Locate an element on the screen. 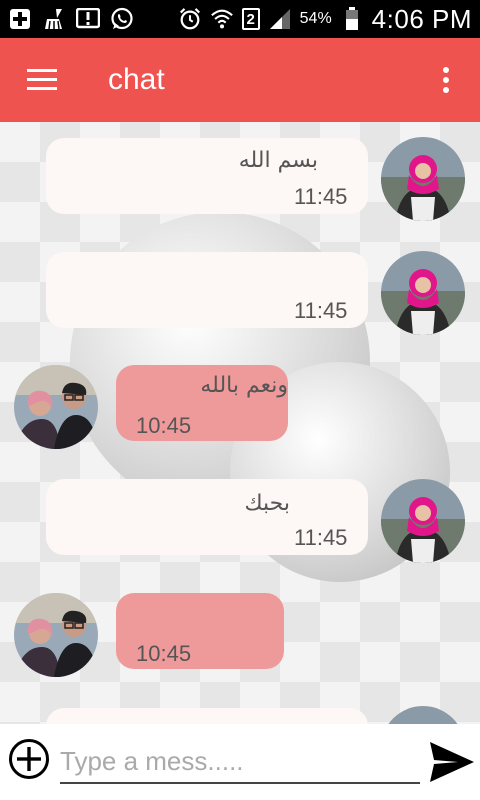  alert-box-icon is located at coordinates (88, 19).